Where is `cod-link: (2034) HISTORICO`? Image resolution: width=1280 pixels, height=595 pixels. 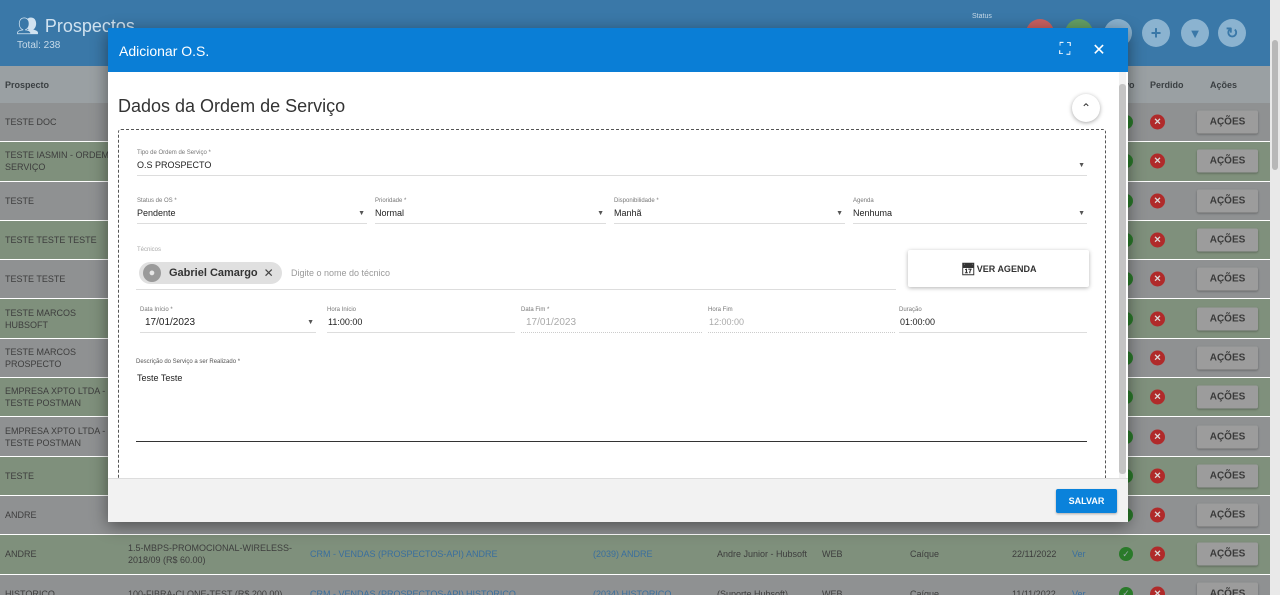
cod-link: (2034) HISTORICO is located at coordinates (632, 592).